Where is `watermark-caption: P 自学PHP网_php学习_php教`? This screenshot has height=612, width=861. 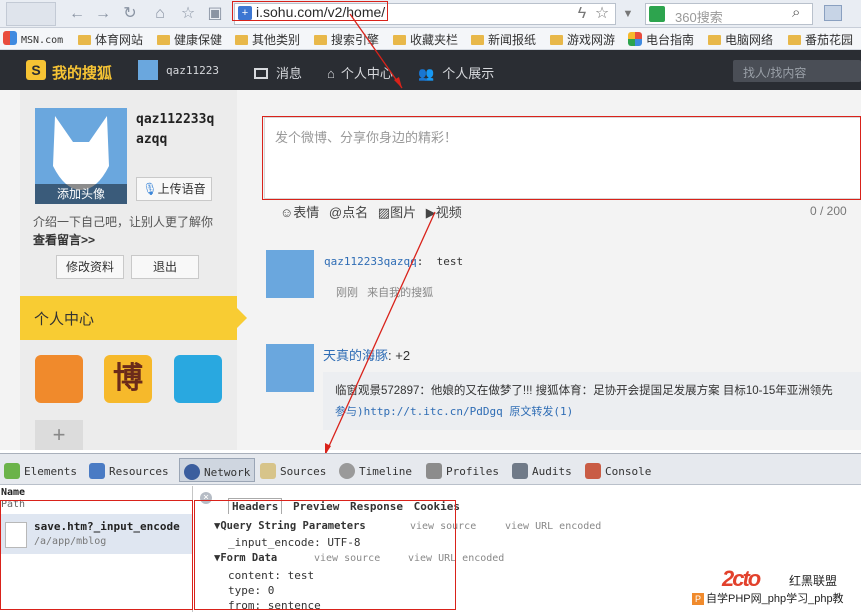
watermark-caption: P 自学PHP网_php学习_php教 is located at coordinates (776, 599).